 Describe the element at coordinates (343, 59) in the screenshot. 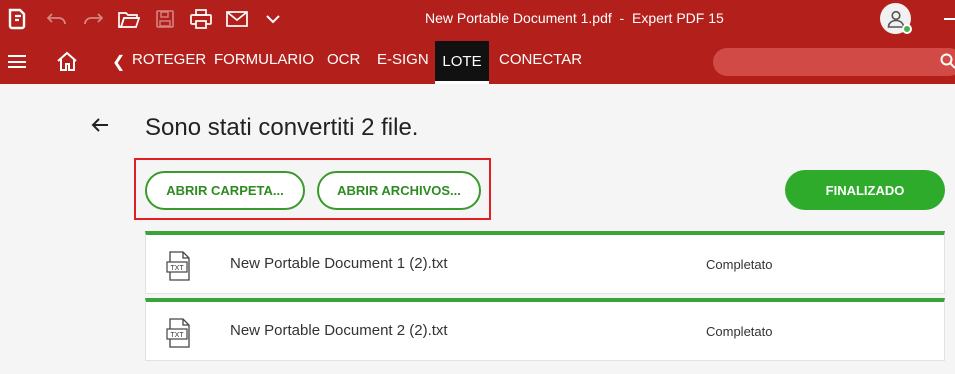

I see `tab-ocr: OCR` at that location.